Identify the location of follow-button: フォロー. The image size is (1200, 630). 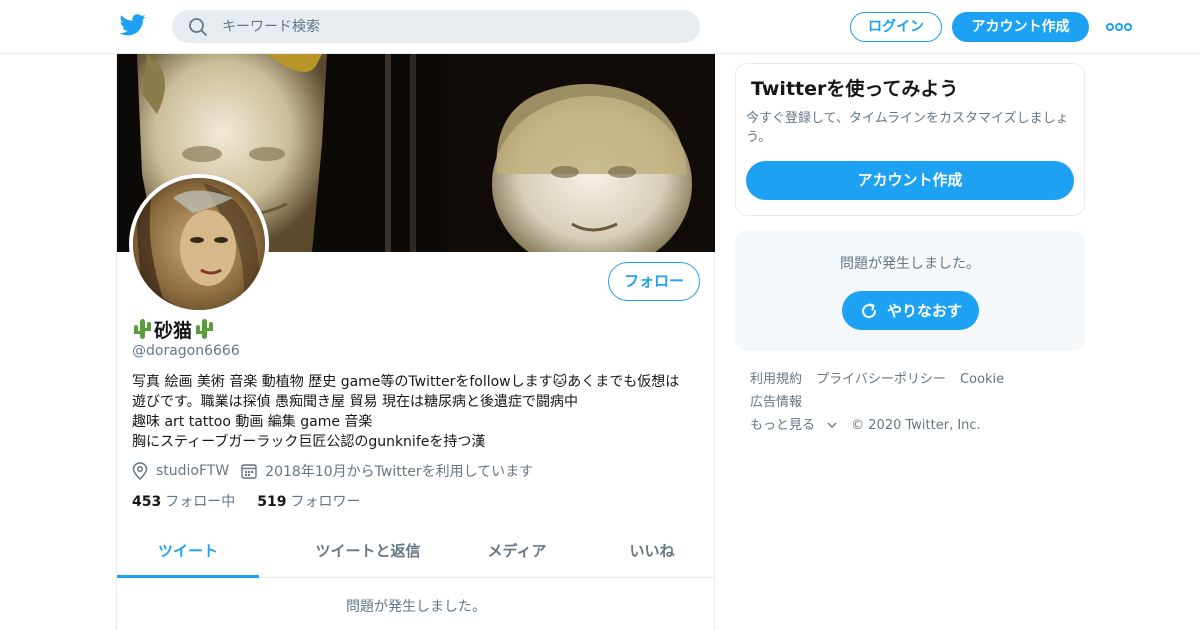
(654, 281).